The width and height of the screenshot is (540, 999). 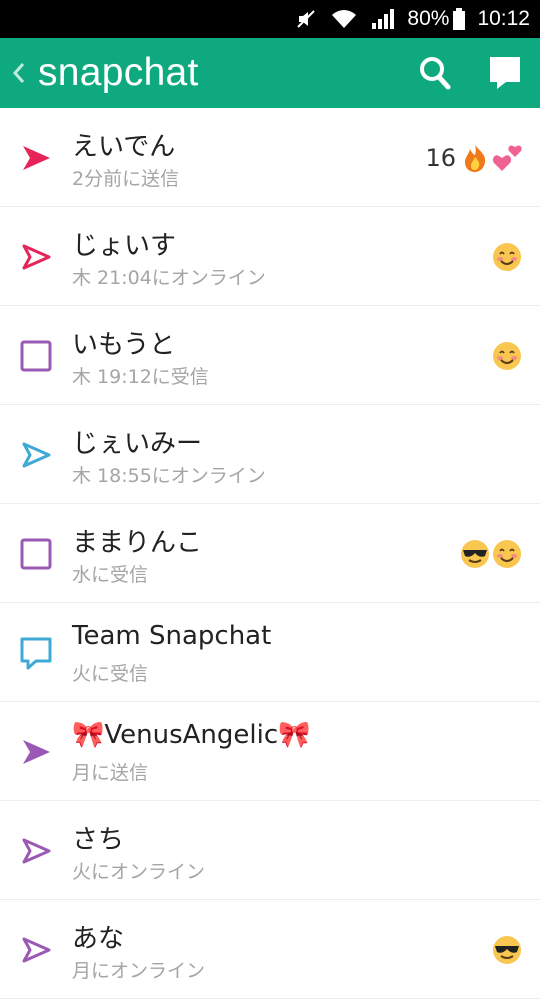 I want to click on signal-icon, so click(x=383, y=19).